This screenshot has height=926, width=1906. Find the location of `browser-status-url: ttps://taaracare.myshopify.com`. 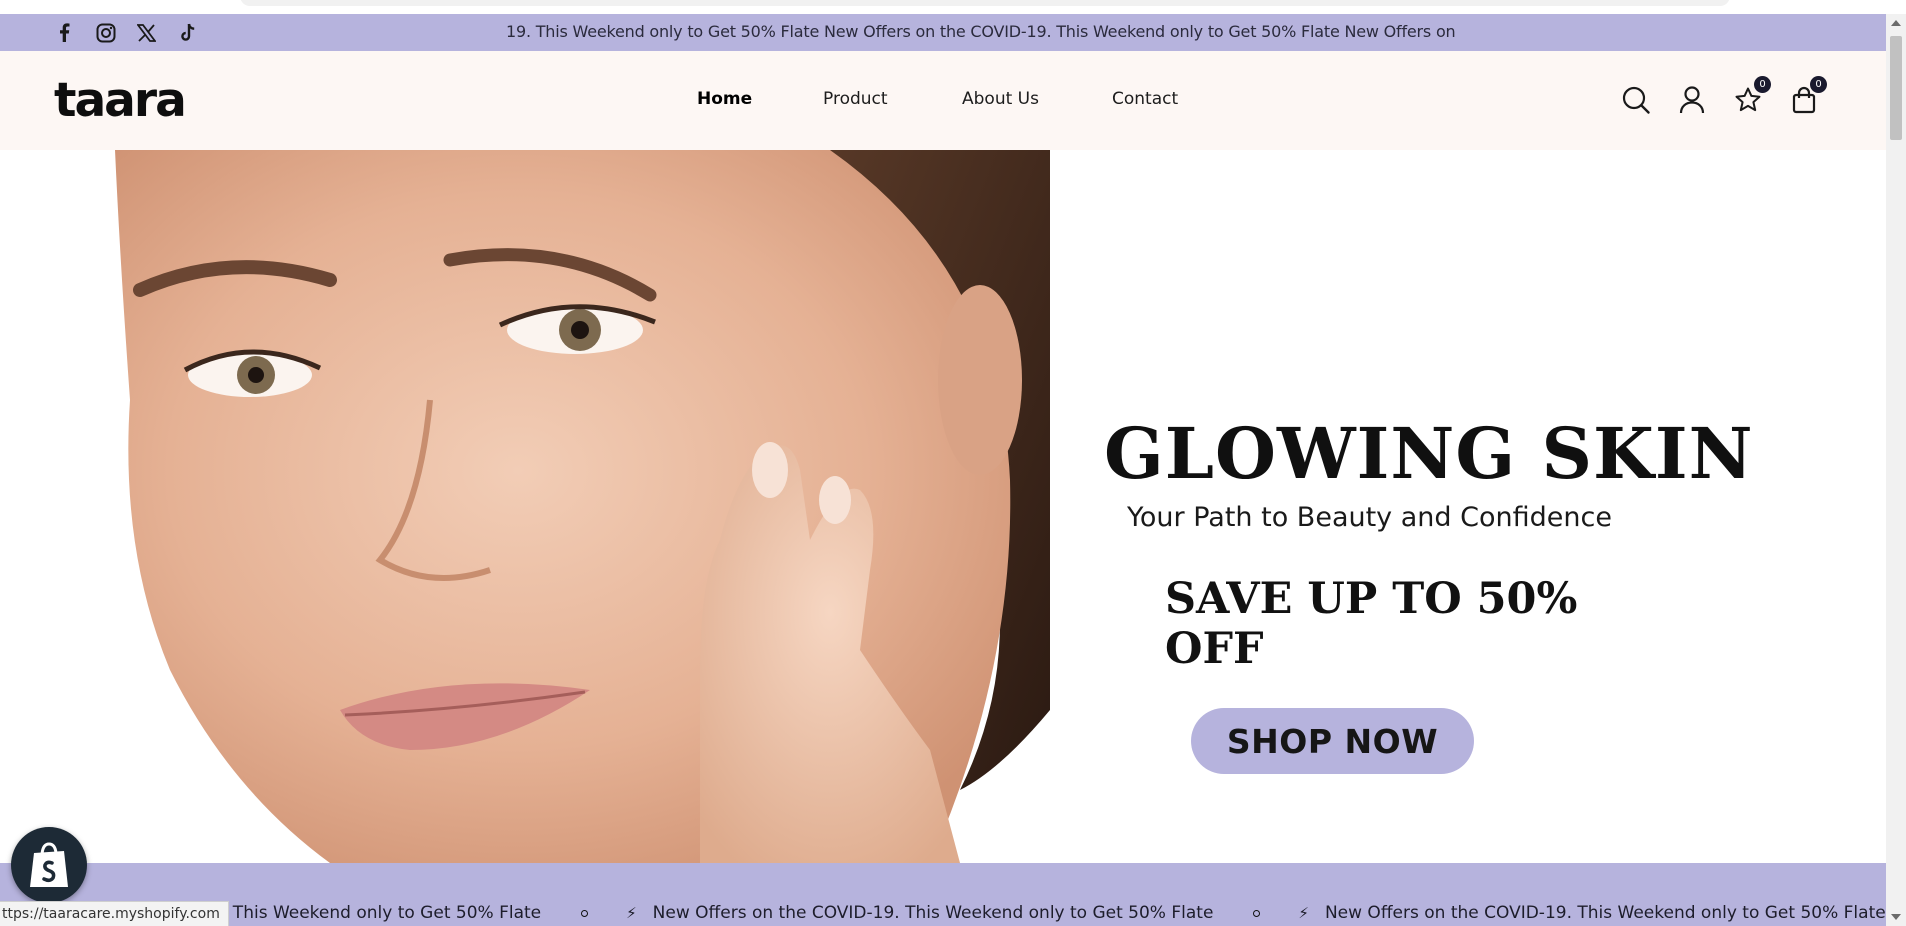

browser-status-url: ttps://taaracare.myshopify.com is located at coordinates (114, 913).